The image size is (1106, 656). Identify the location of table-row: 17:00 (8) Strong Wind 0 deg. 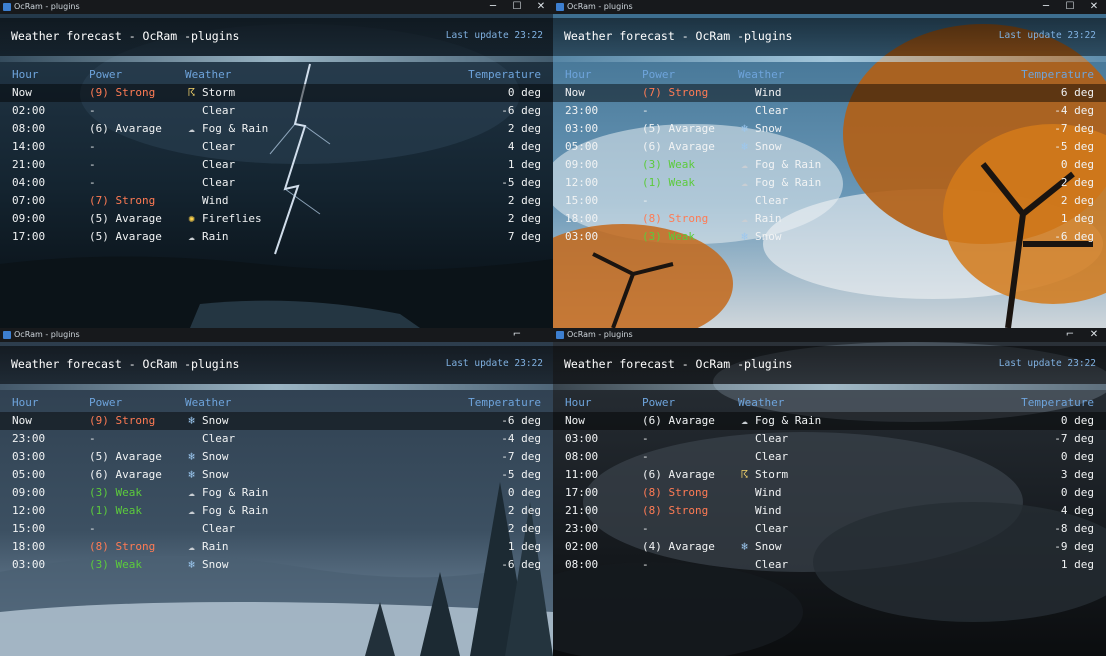
(829, 493).